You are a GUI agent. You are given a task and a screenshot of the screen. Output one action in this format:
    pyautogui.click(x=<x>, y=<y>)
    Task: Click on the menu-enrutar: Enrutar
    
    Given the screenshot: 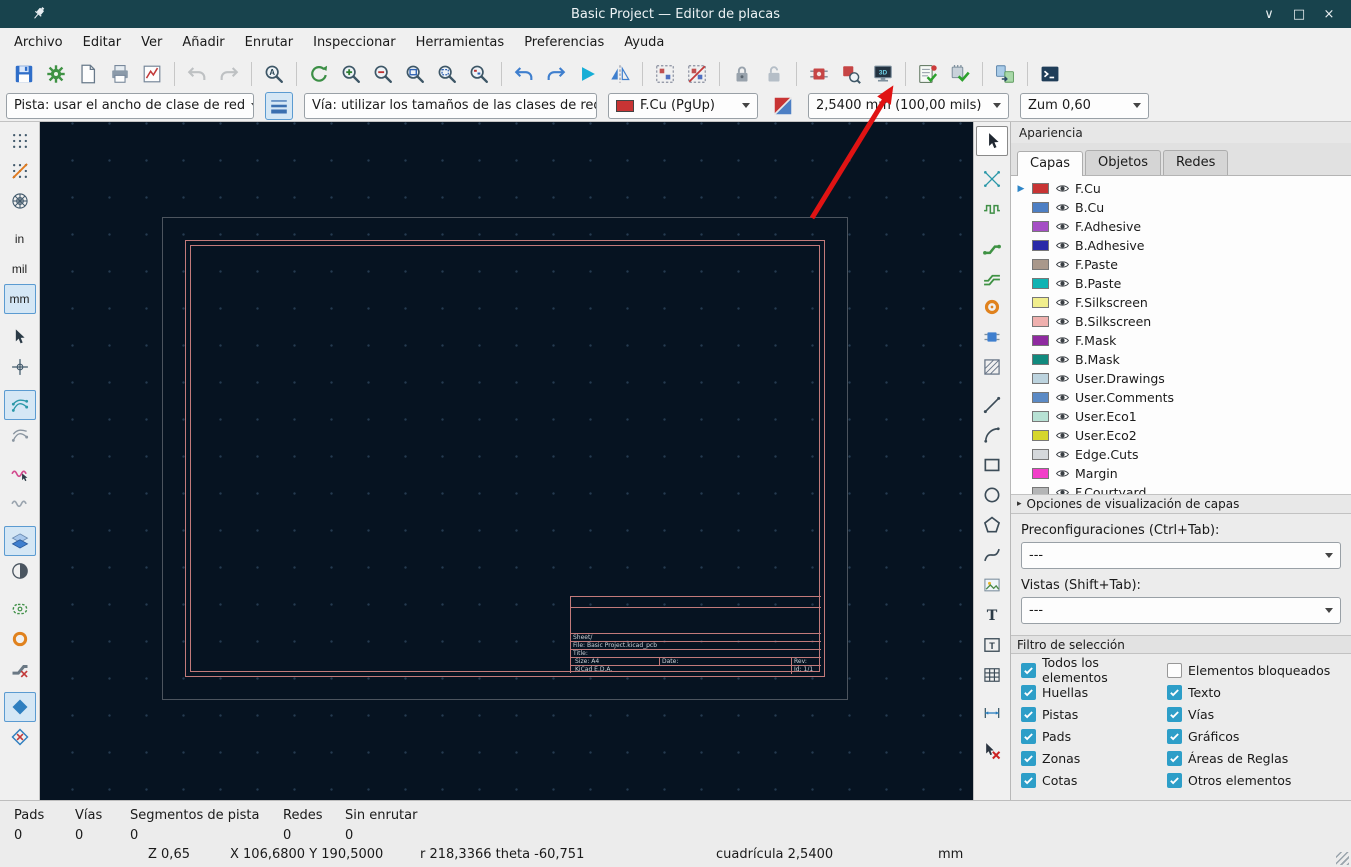 What is the action you would take?
    pyautogui.click(x=269, y=42)
    